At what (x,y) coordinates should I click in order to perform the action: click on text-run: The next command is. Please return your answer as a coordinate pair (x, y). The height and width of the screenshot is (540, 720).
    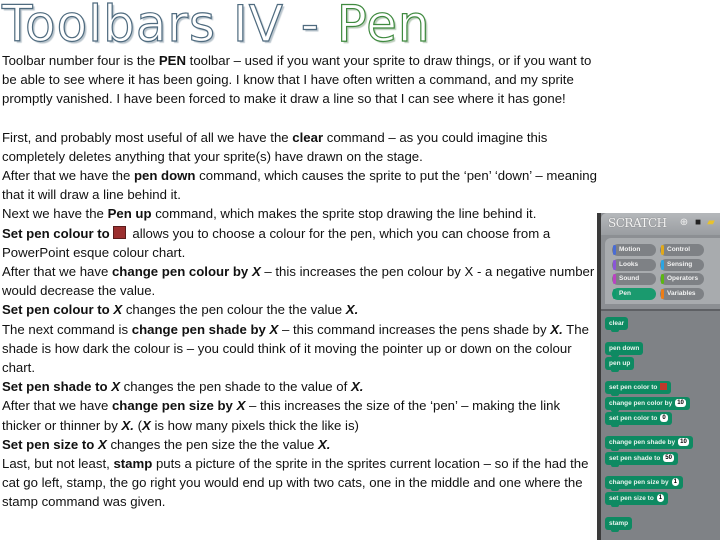
    Looking at the image, I should click on (67, 329).